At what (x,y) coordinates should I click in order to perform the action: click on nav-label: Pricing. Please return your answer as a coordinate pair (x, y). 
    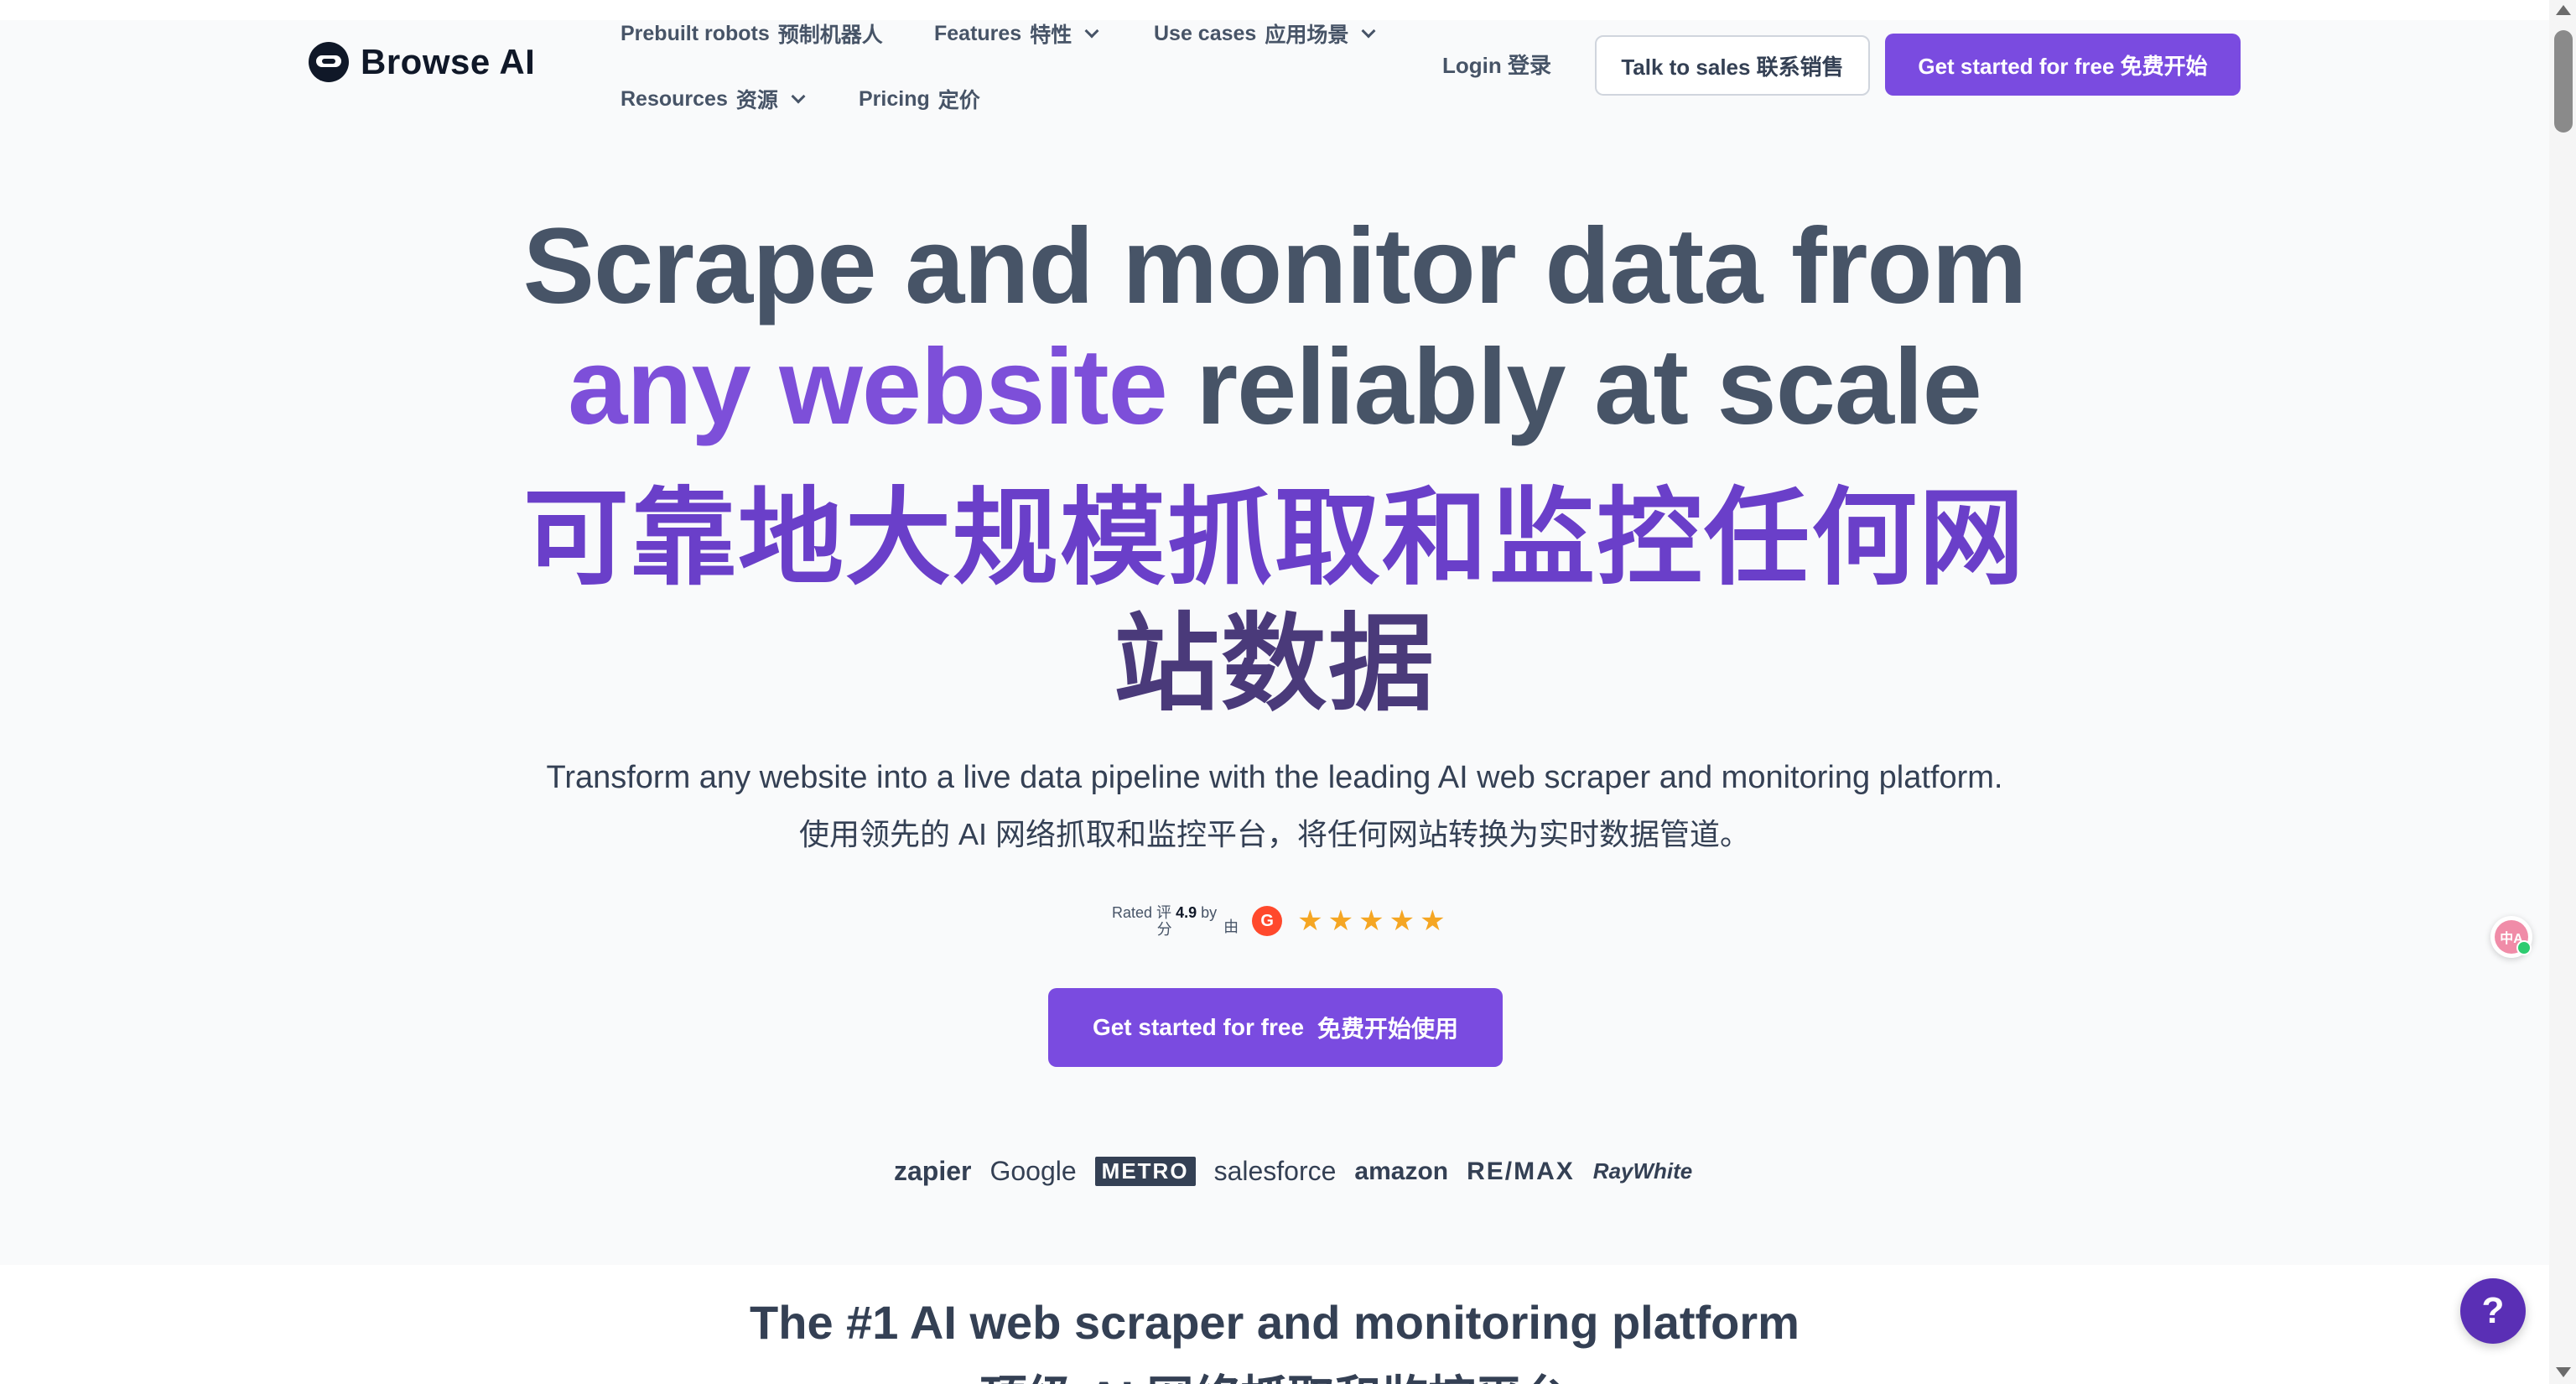
    Looking at the image, I should click on (894, 98).